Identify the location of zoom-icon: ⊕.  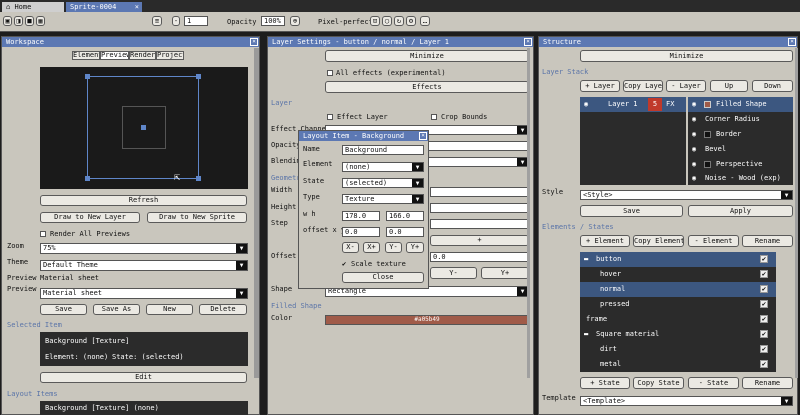
(295, 21).